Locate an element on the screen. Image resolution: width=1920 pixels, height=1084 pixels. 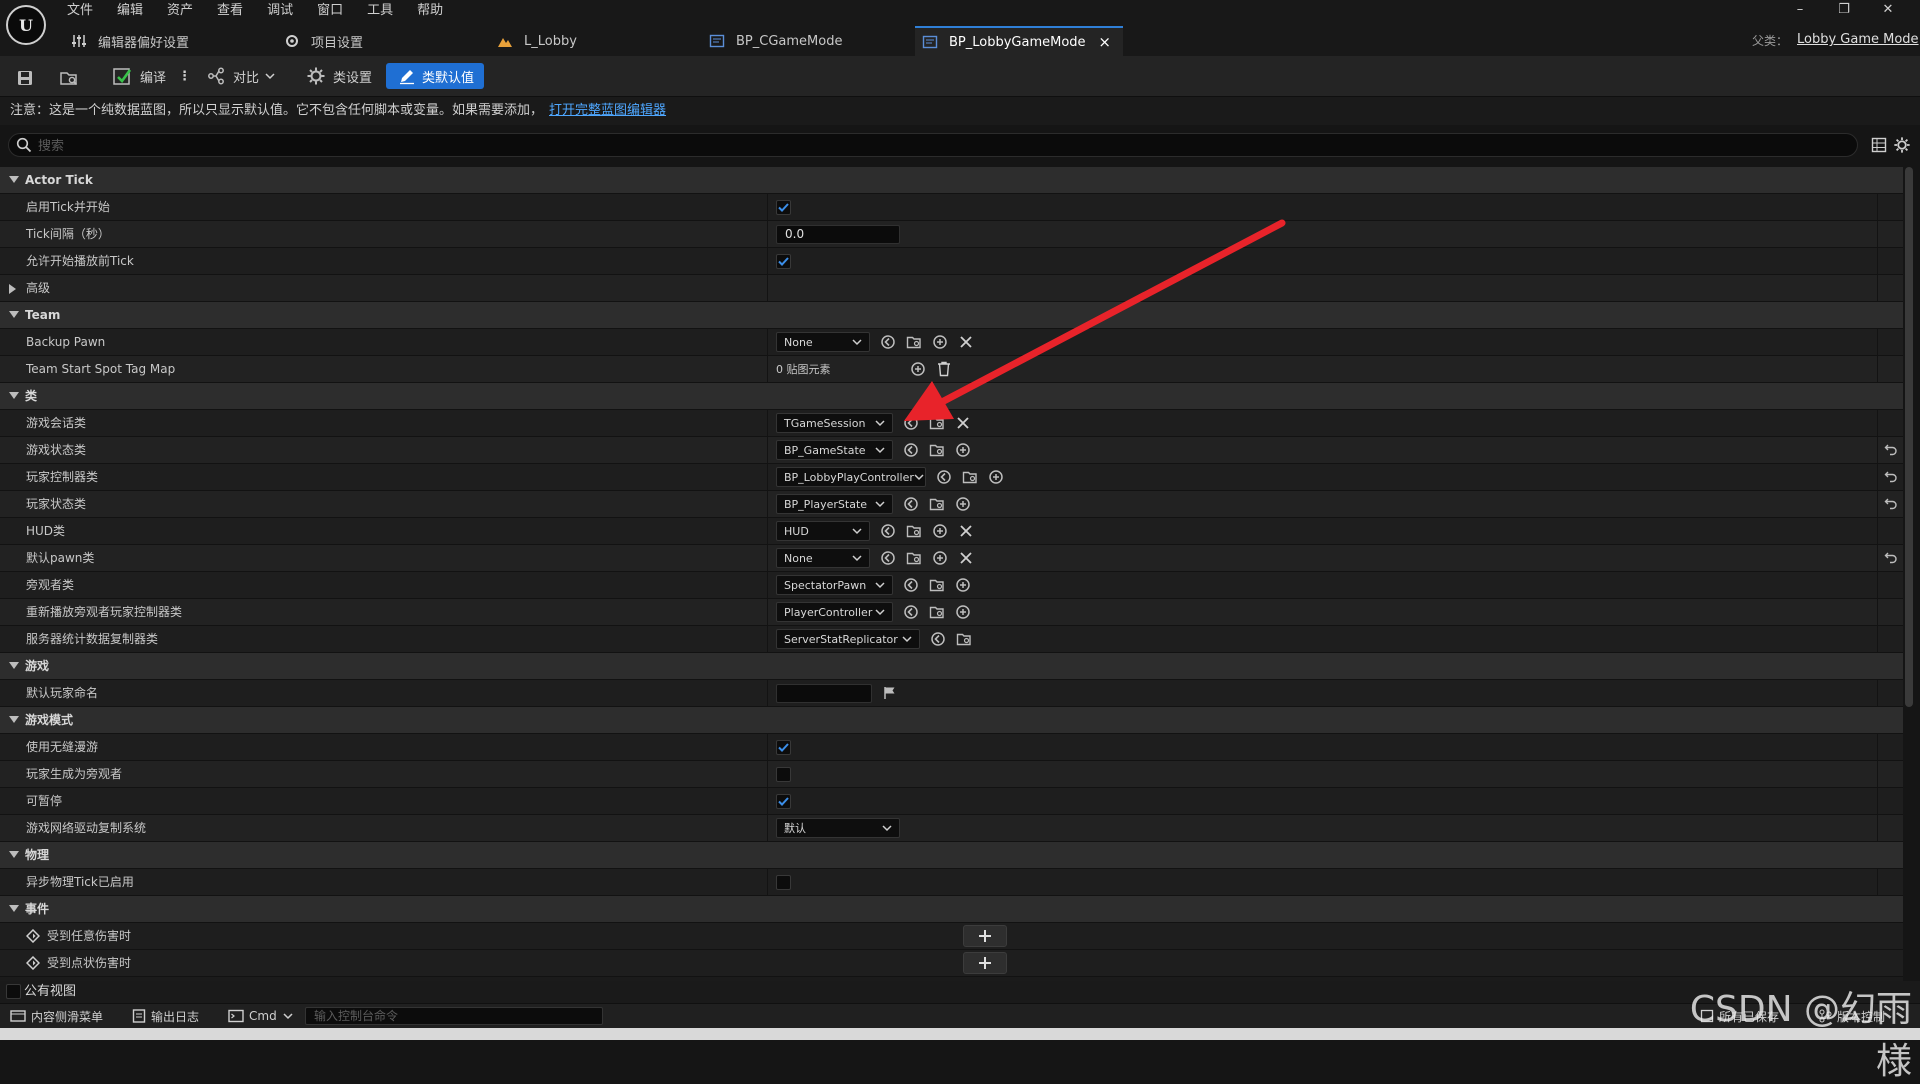
tab-l-lobby: L_Lobby is located at coordinates (576, 41).